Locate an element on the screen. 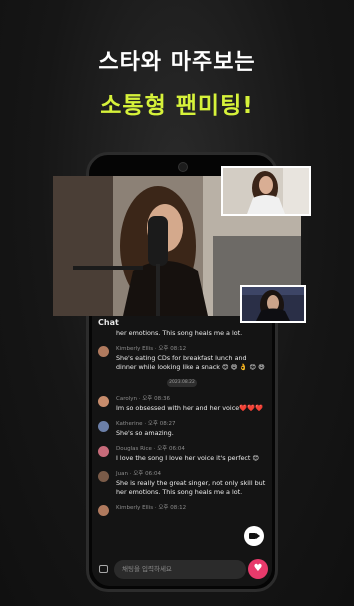 Image resolution: width=354 pixels, height=606 pixels. chat-input: 채팅을 입력하세요 is located at coordinates (180, 569).